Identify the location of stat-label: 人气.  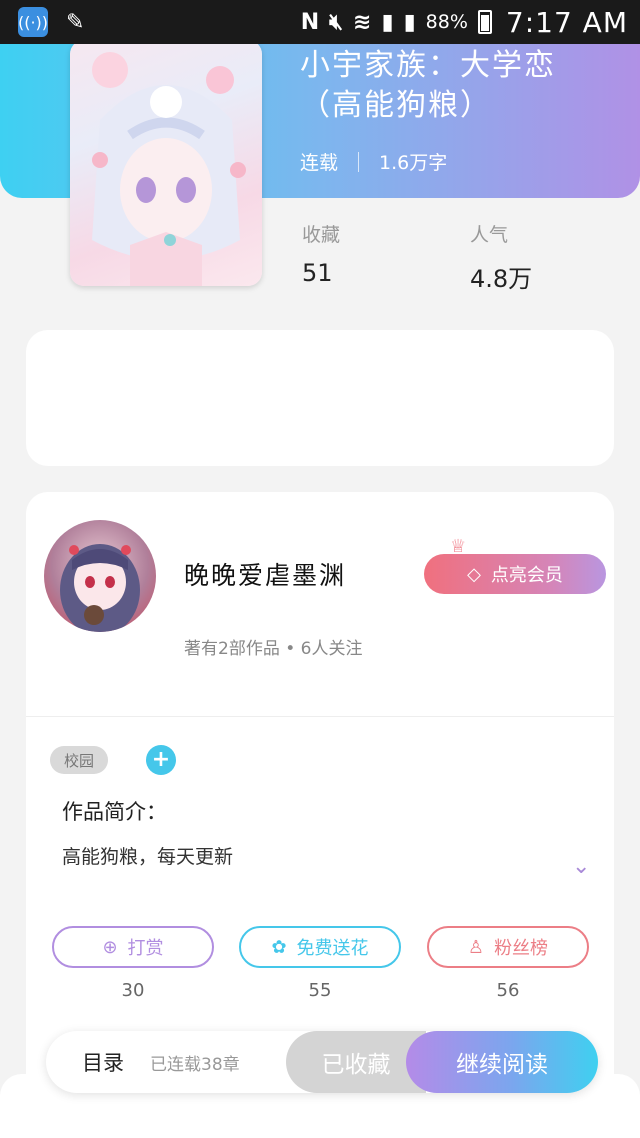
(489, 235).